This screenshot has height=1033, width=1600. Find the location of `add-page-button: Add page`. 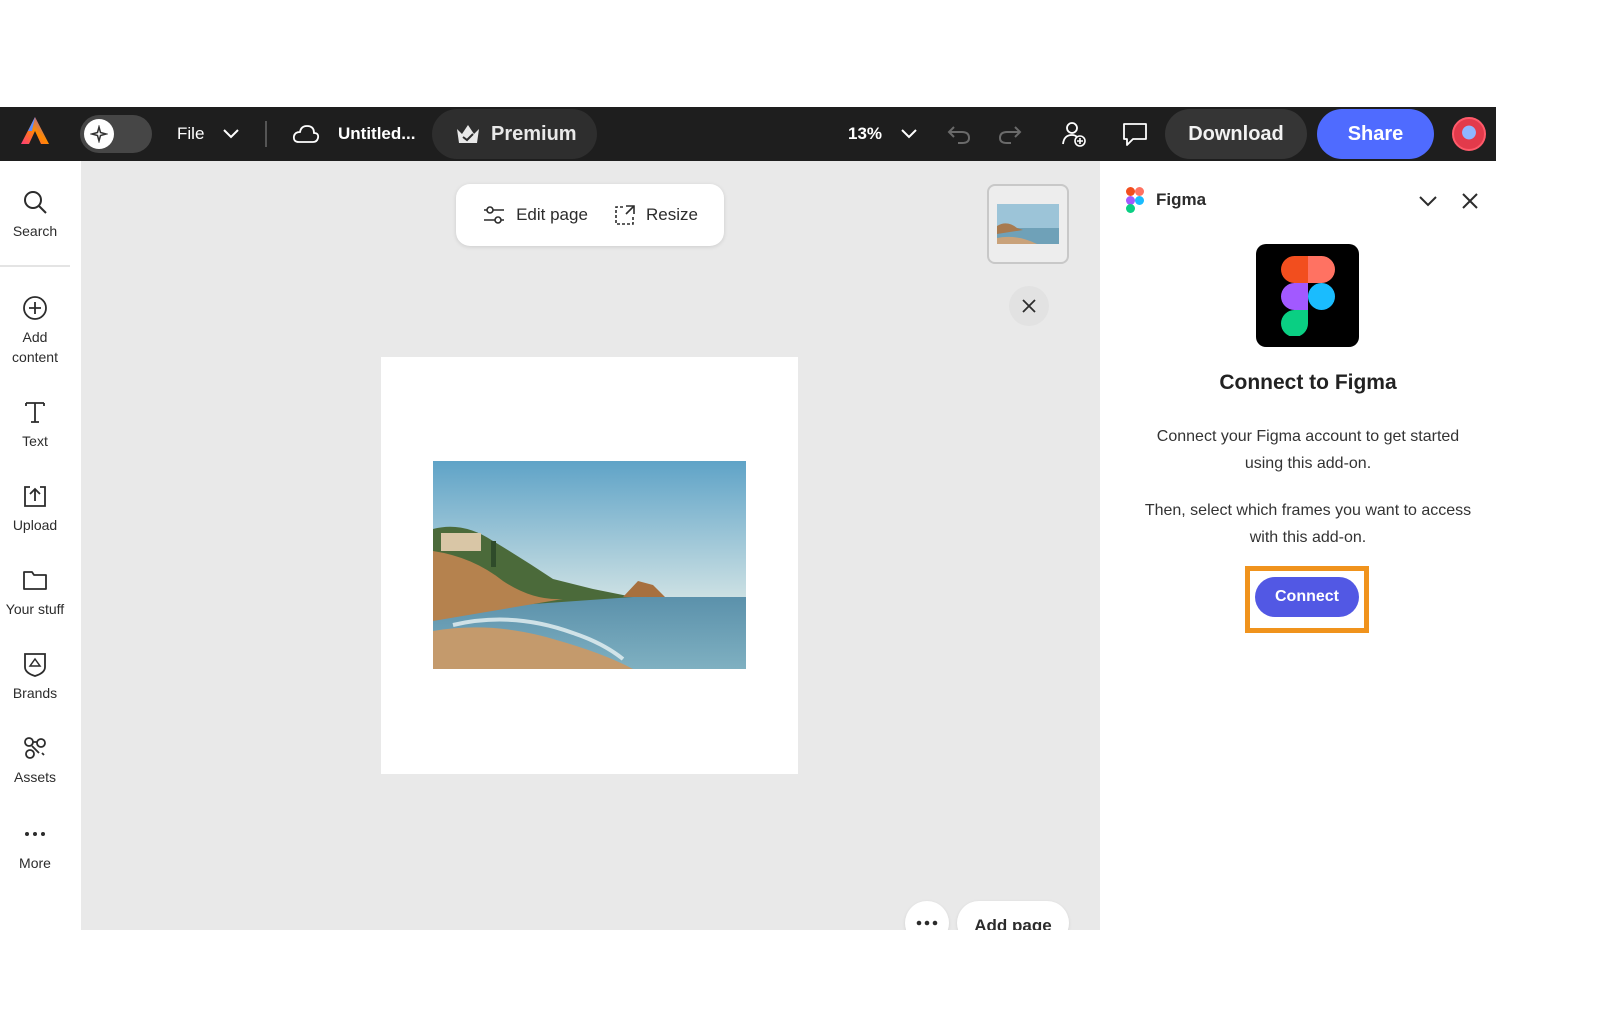

add-page-button: Add page is located at coordinates (1013, 915).